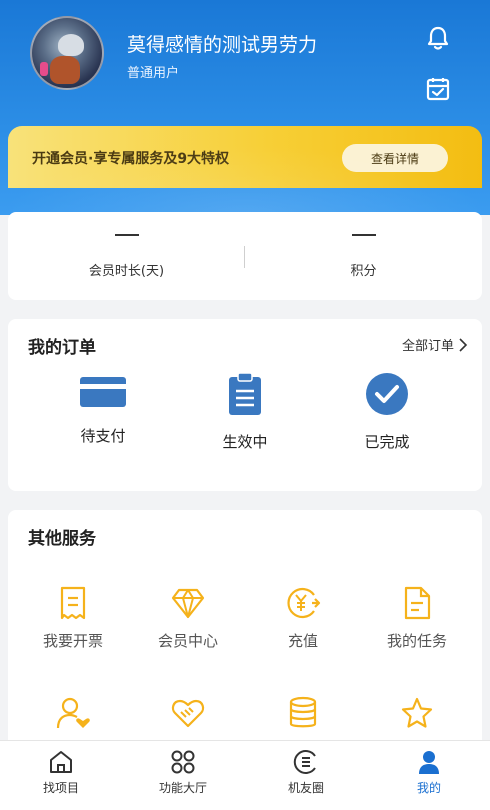  Describe the element at coordinates (304, 603) in the screenshot. I see `yuan-icon` at that location.